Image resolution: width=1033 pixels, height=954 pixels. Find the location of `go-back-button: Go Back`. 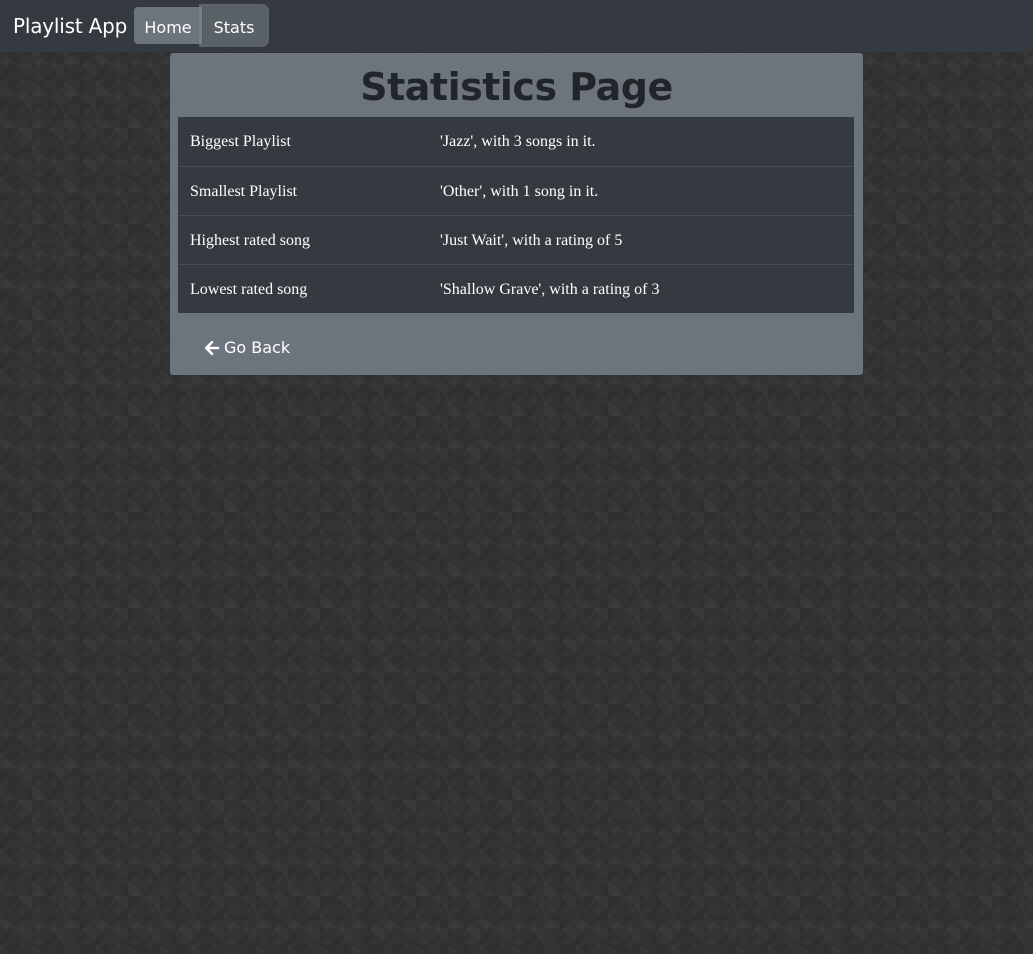

go-back-button: Go Back is located at coordinates (247, 348).